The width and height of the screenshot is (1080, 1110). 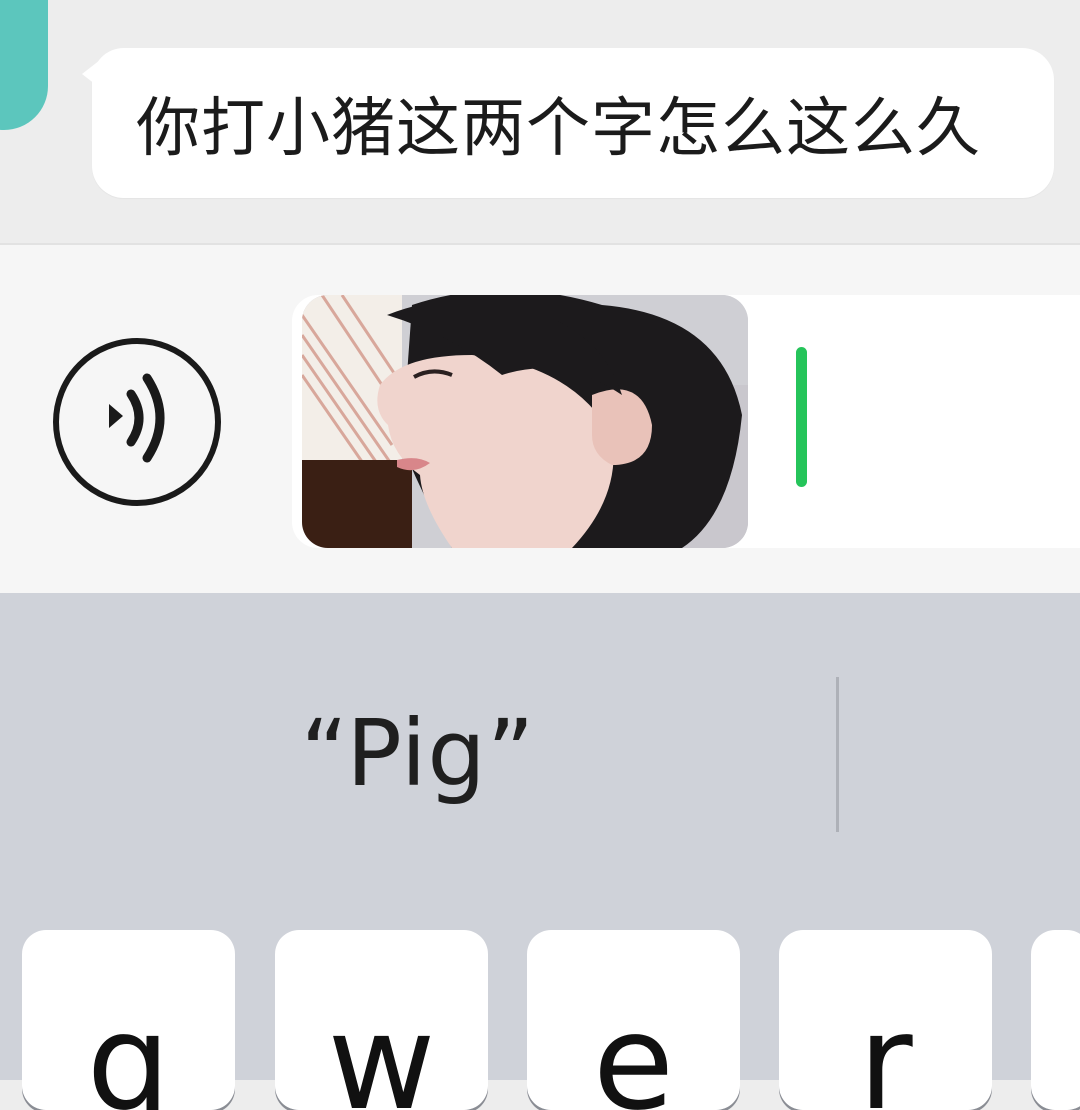 What do you see at coordinates (137, 418) in the screenshot?
I see `voice-icon` at bounding box center [137, 418].